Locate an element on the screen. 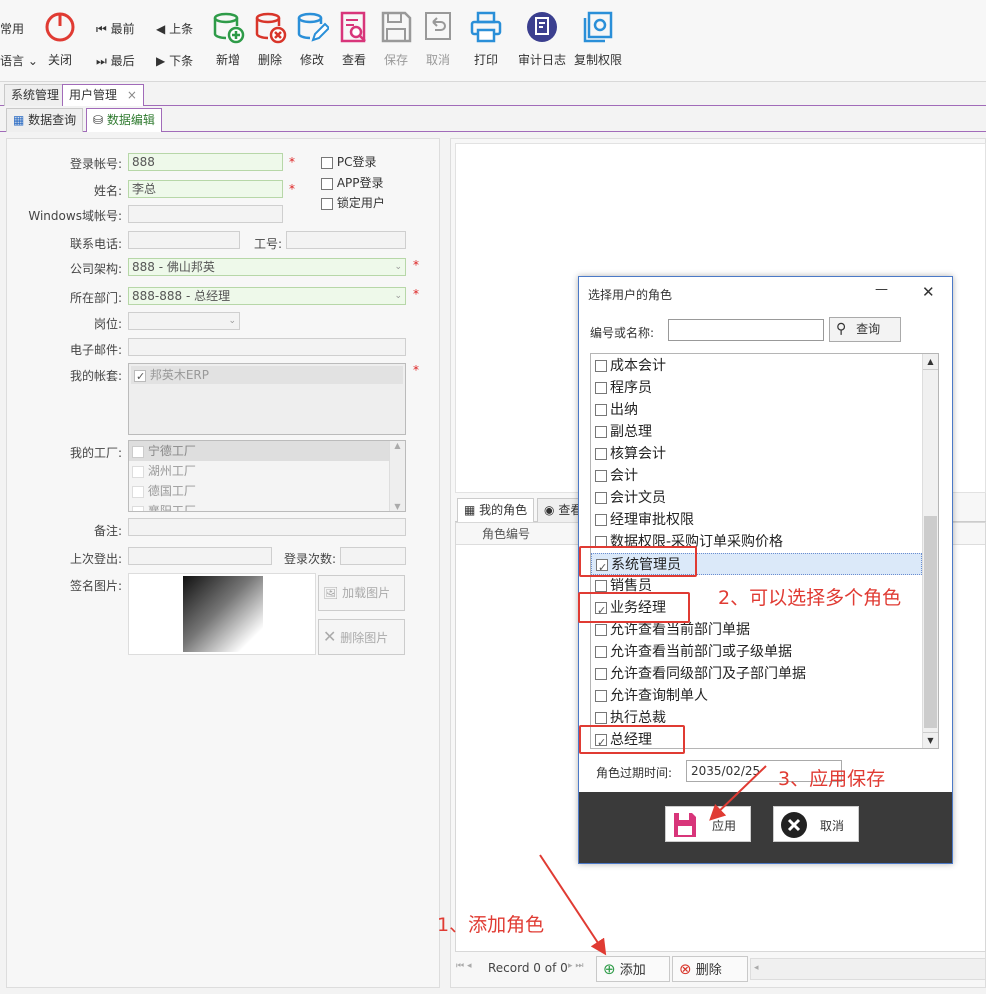 Image resolution: width=986 pixels, height=994 pixels. arrow-to-add is located at coordinates (573, 905).